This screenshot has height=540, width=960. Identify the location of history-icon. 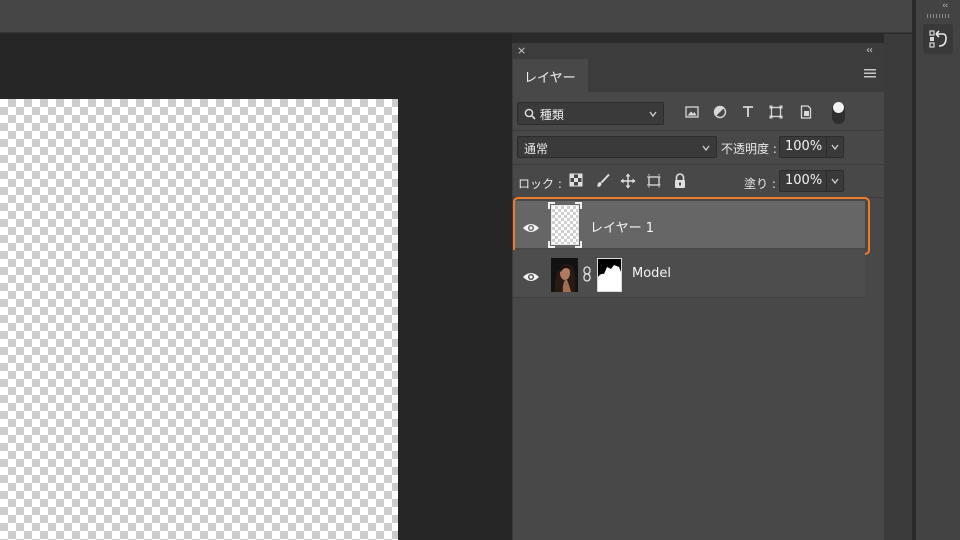
(938, 39).